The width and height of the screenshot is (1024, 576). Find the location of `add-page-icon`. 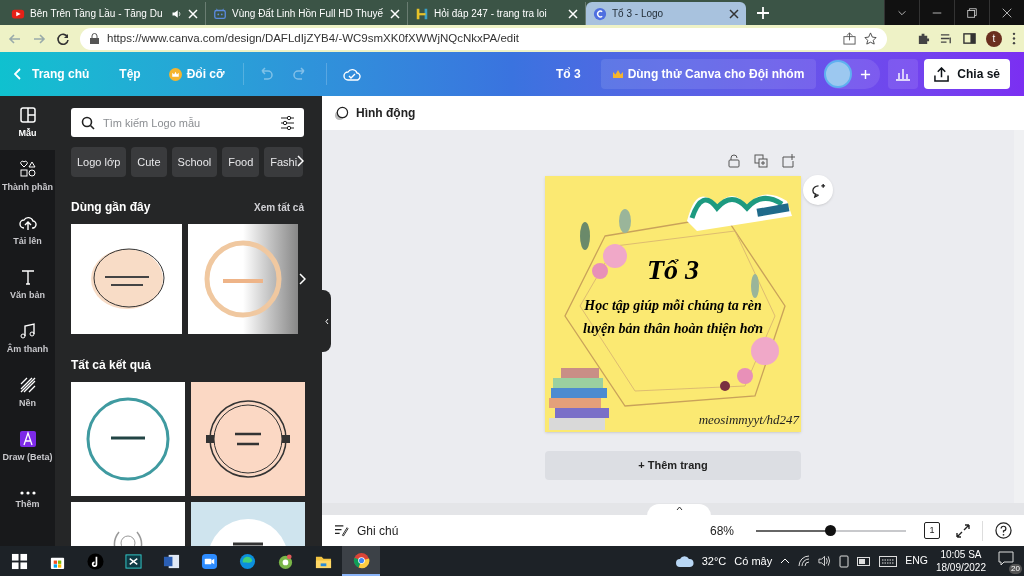

add-page-icon is located at coordinates (788, 161).